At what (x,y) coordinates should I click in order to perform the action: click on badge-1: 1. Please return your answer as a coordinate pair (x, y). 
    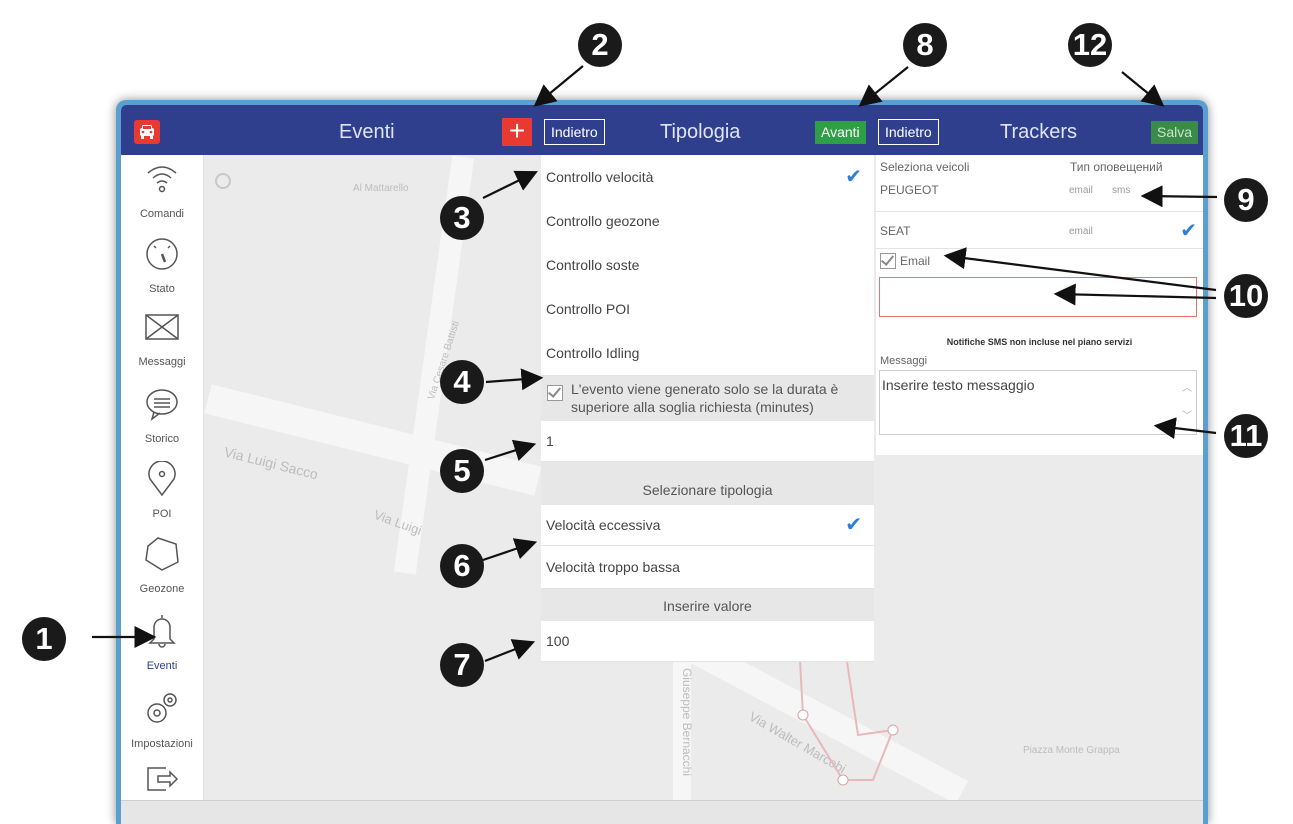
    Looking at the image, I should click on (44, 639).